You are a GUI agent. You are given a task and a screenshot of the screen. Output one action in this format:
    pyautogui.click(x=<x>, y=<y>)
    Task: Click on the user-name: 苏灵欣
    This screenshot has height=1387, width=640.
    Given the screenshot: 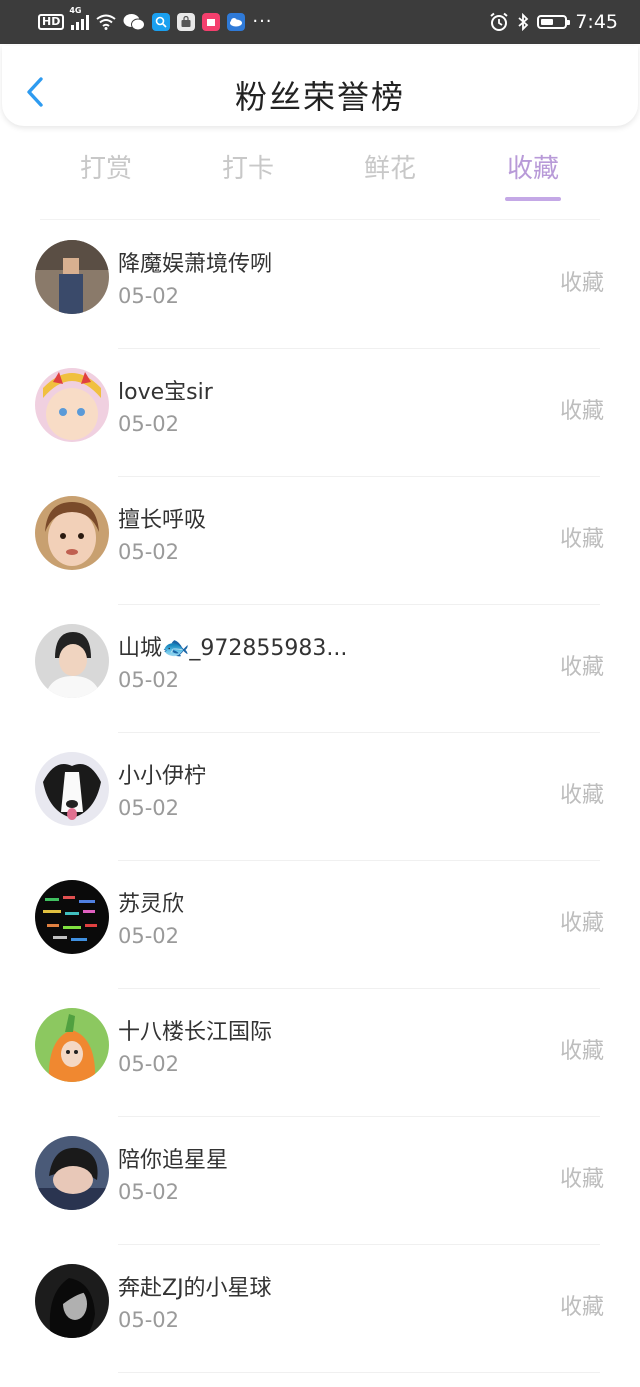 What is the action you would take?
    pyautogui.click(x=151, y=904)
    